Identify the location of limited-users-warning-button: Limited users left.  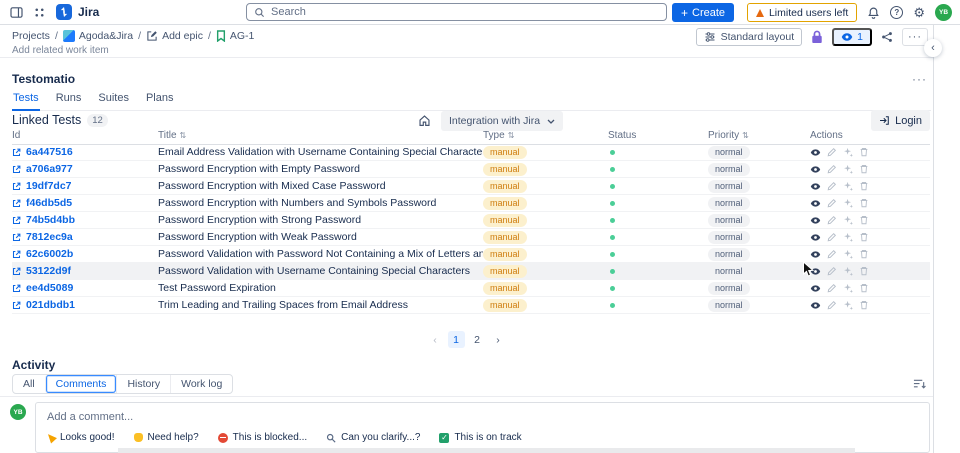
(802, 12).